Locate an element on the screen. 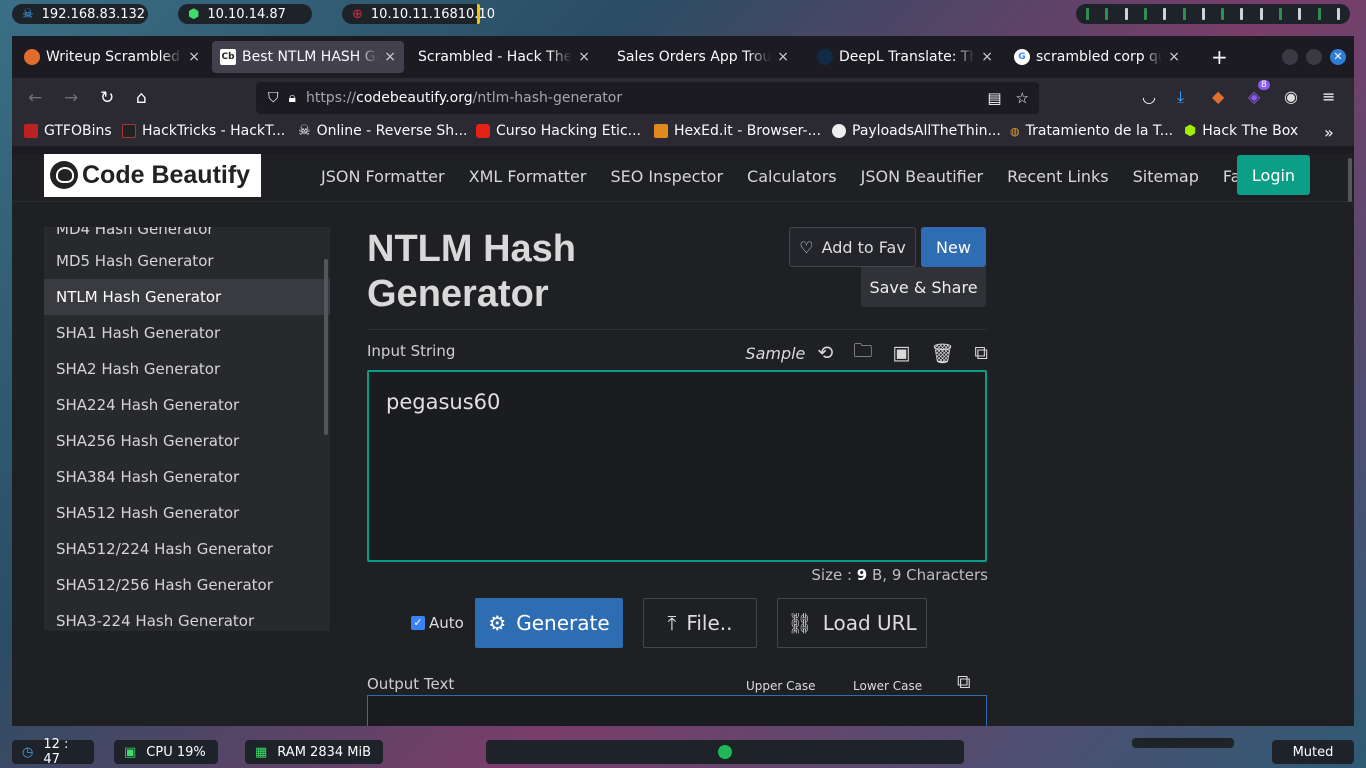 This screenshot has height=768, width=1366. sidebar-item-sha1: SHA1 Hash Generator is located at coordinates (187, 333).